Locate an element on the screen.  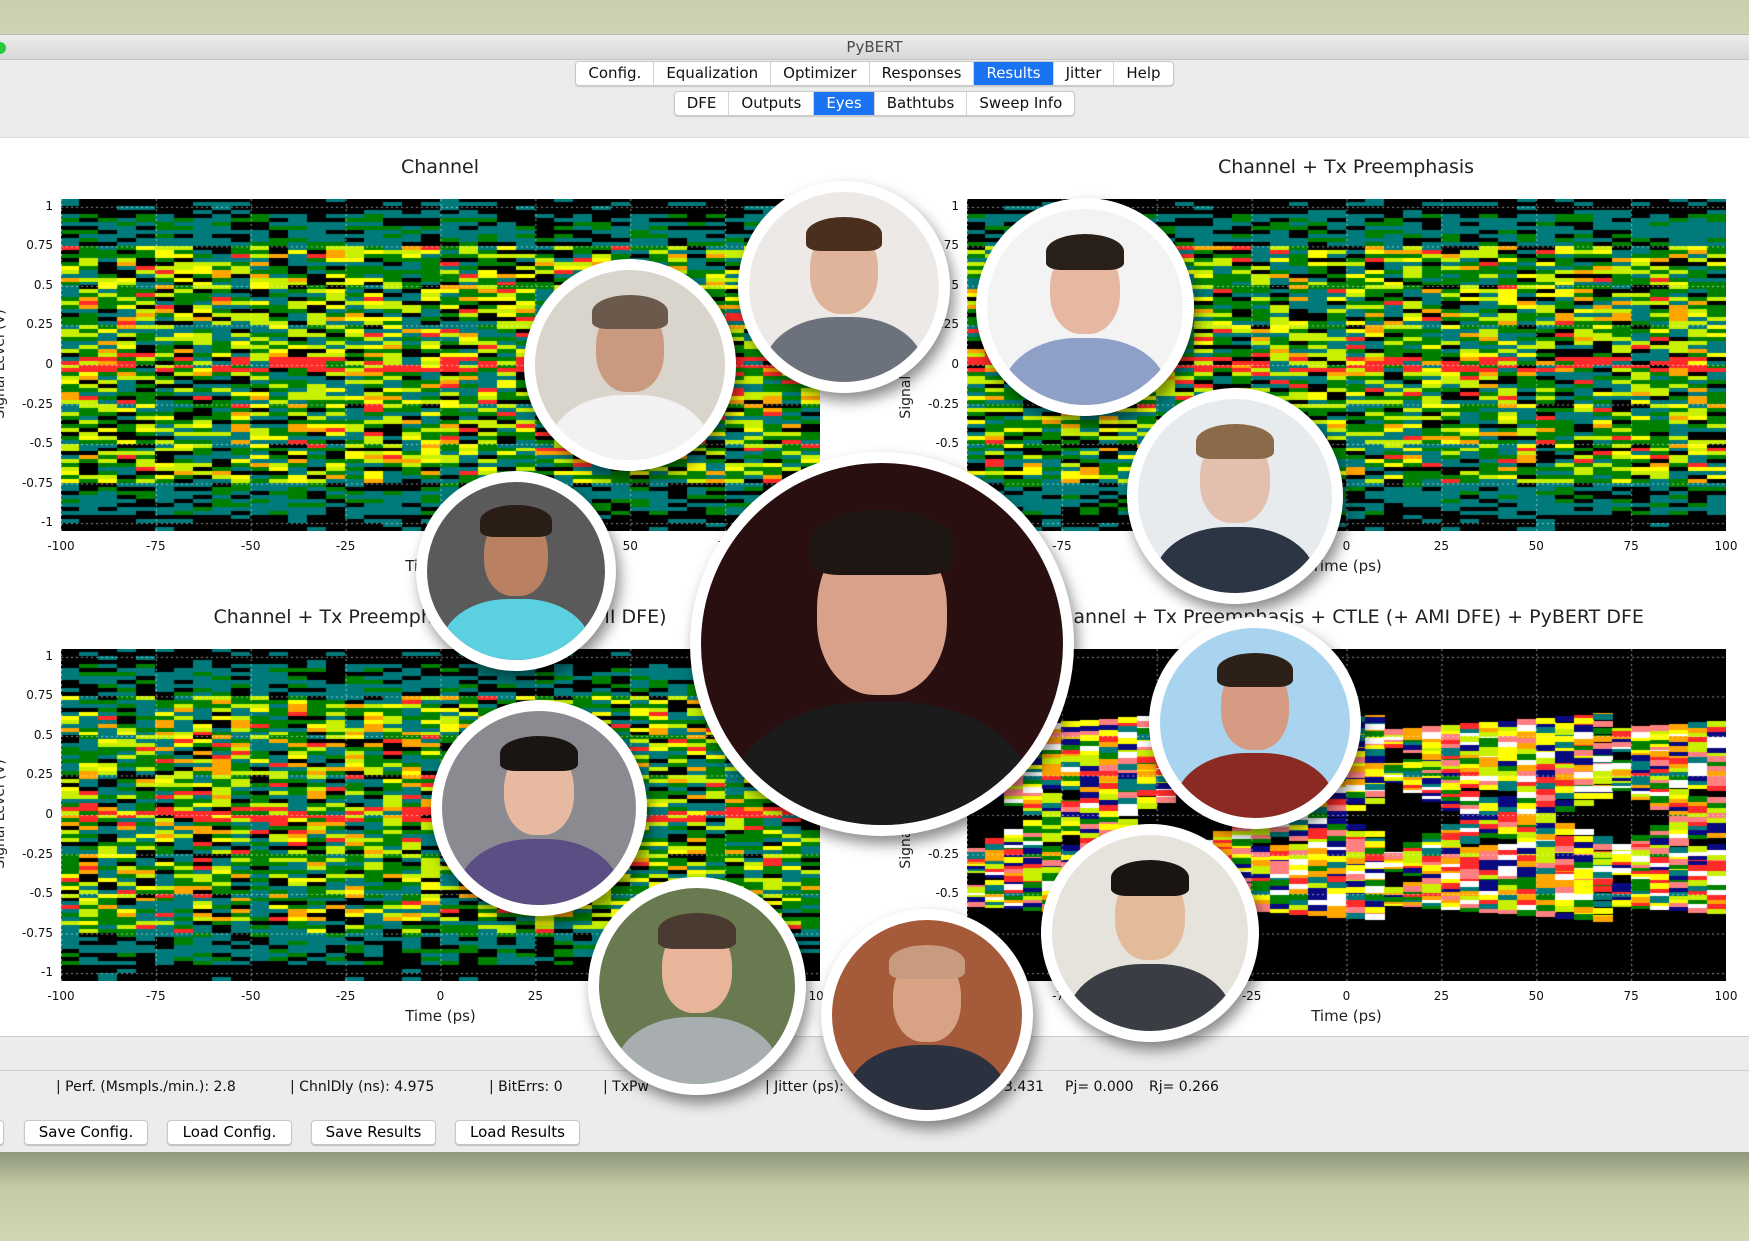
load-results-button: Load Results is located at coordinates (517, 1132).